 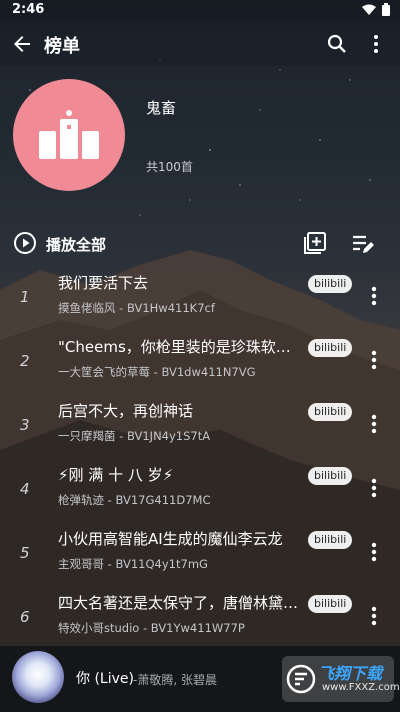 What do you see at coordinates (200, 10) in the screenshot?
I see `status-bar: 2:46` at bounding box center [200, 10].